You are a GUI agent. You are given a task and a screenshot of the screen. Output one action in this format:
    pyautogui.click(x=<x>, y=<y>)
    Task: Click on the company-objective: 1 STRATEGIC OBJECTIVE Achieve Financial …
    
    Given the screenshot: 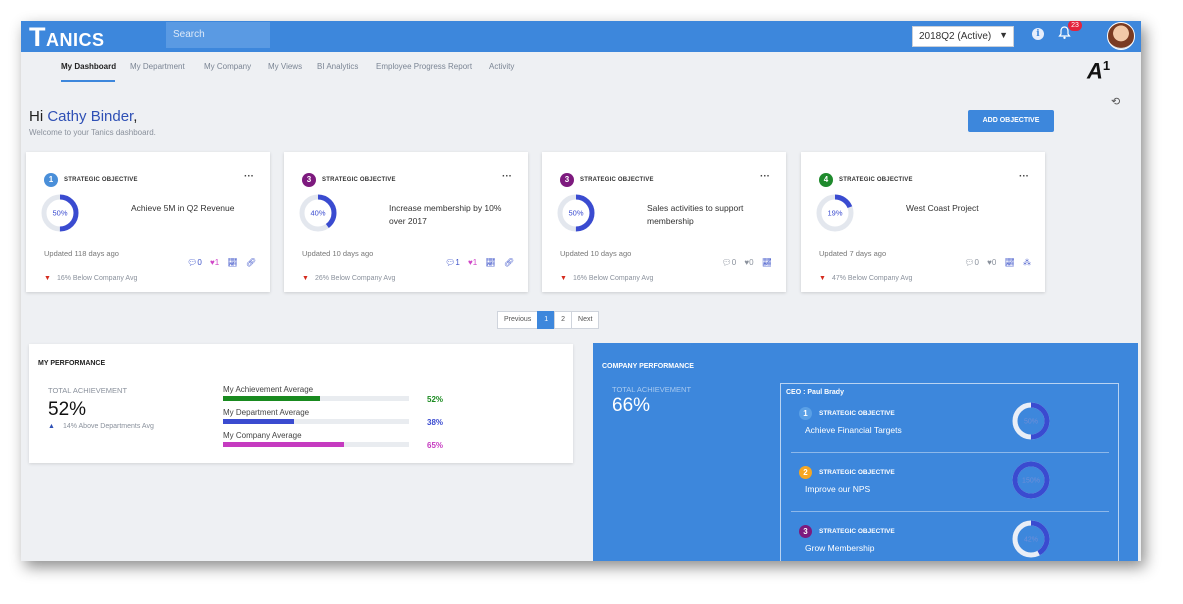 What is the action you would take?
    pyautogui.click(x=950, y=432)
    